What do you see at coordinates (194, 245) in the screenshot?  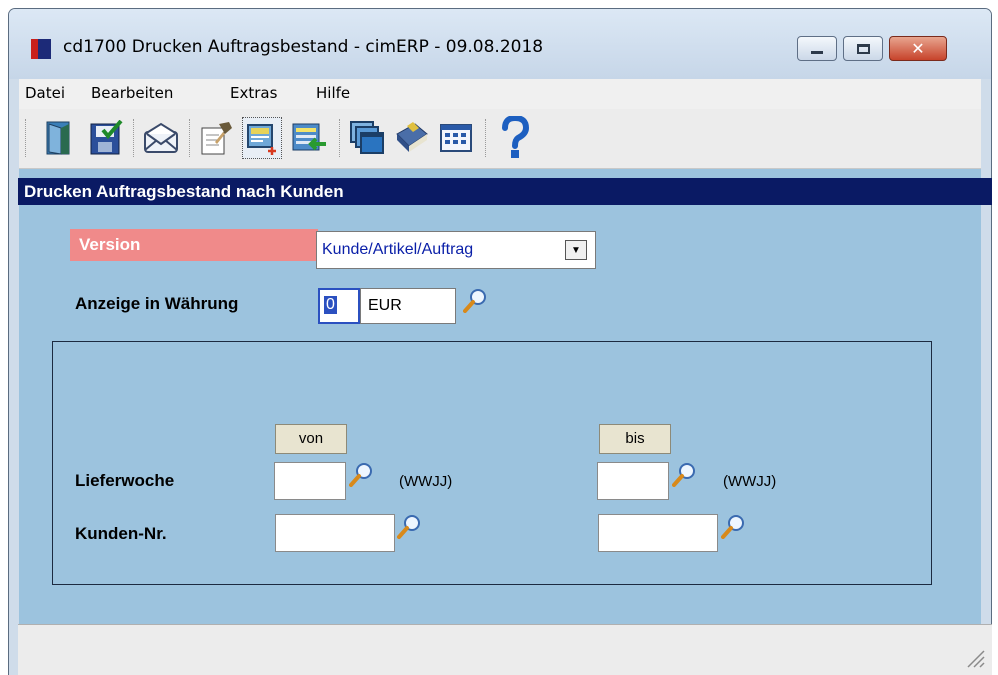 I see `version-label: Version` at bounding box center [194, 245].